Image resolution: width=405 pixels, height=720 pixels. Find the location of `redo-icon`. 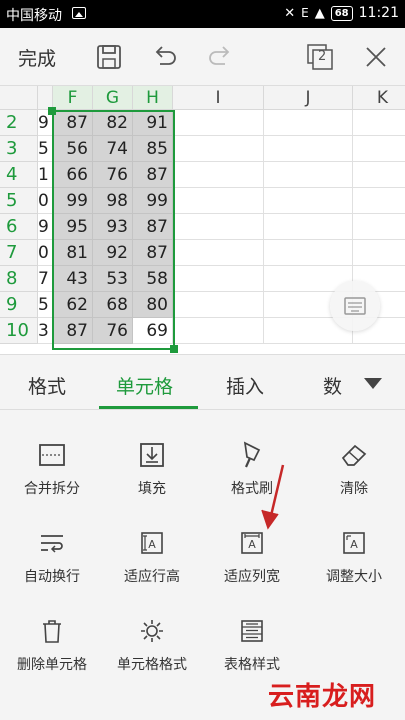

redo-icon is located at coordinates (220, 57).